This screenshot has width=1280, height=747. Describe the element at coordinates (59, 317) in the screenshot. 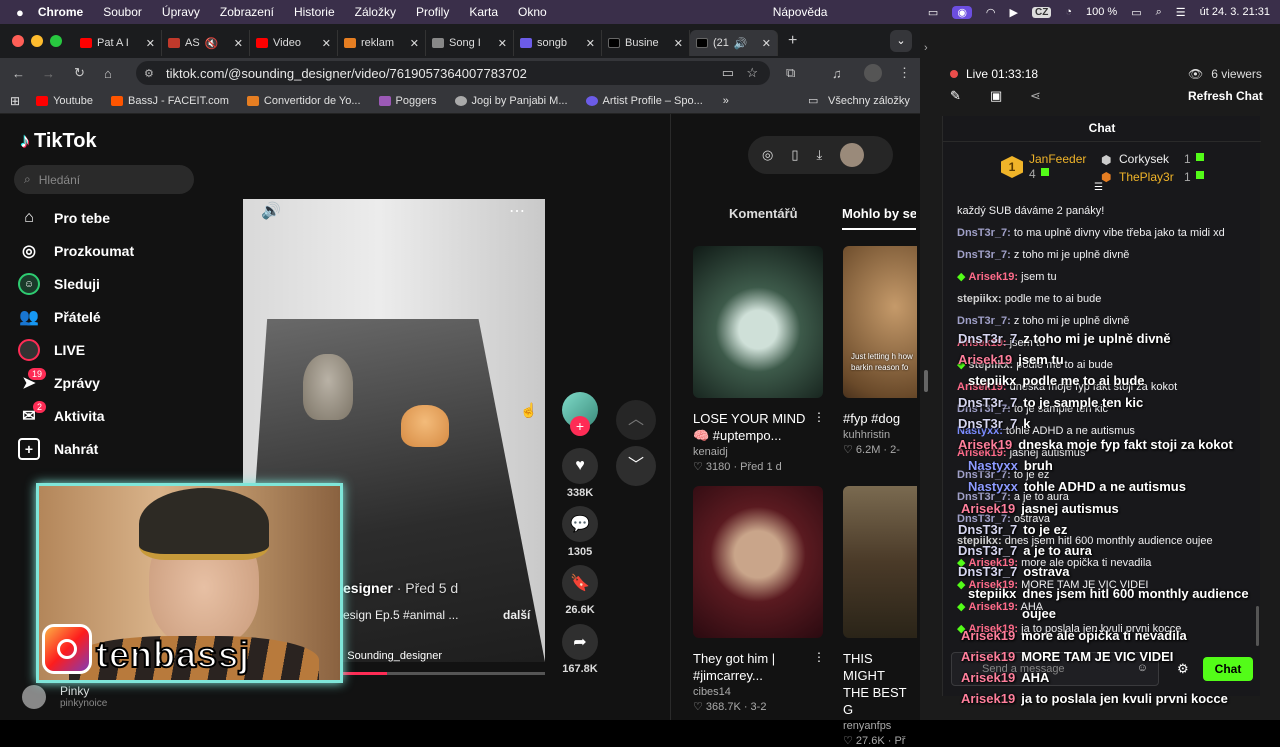

I see `nav-friends: 👥 Přátelé` at that location.